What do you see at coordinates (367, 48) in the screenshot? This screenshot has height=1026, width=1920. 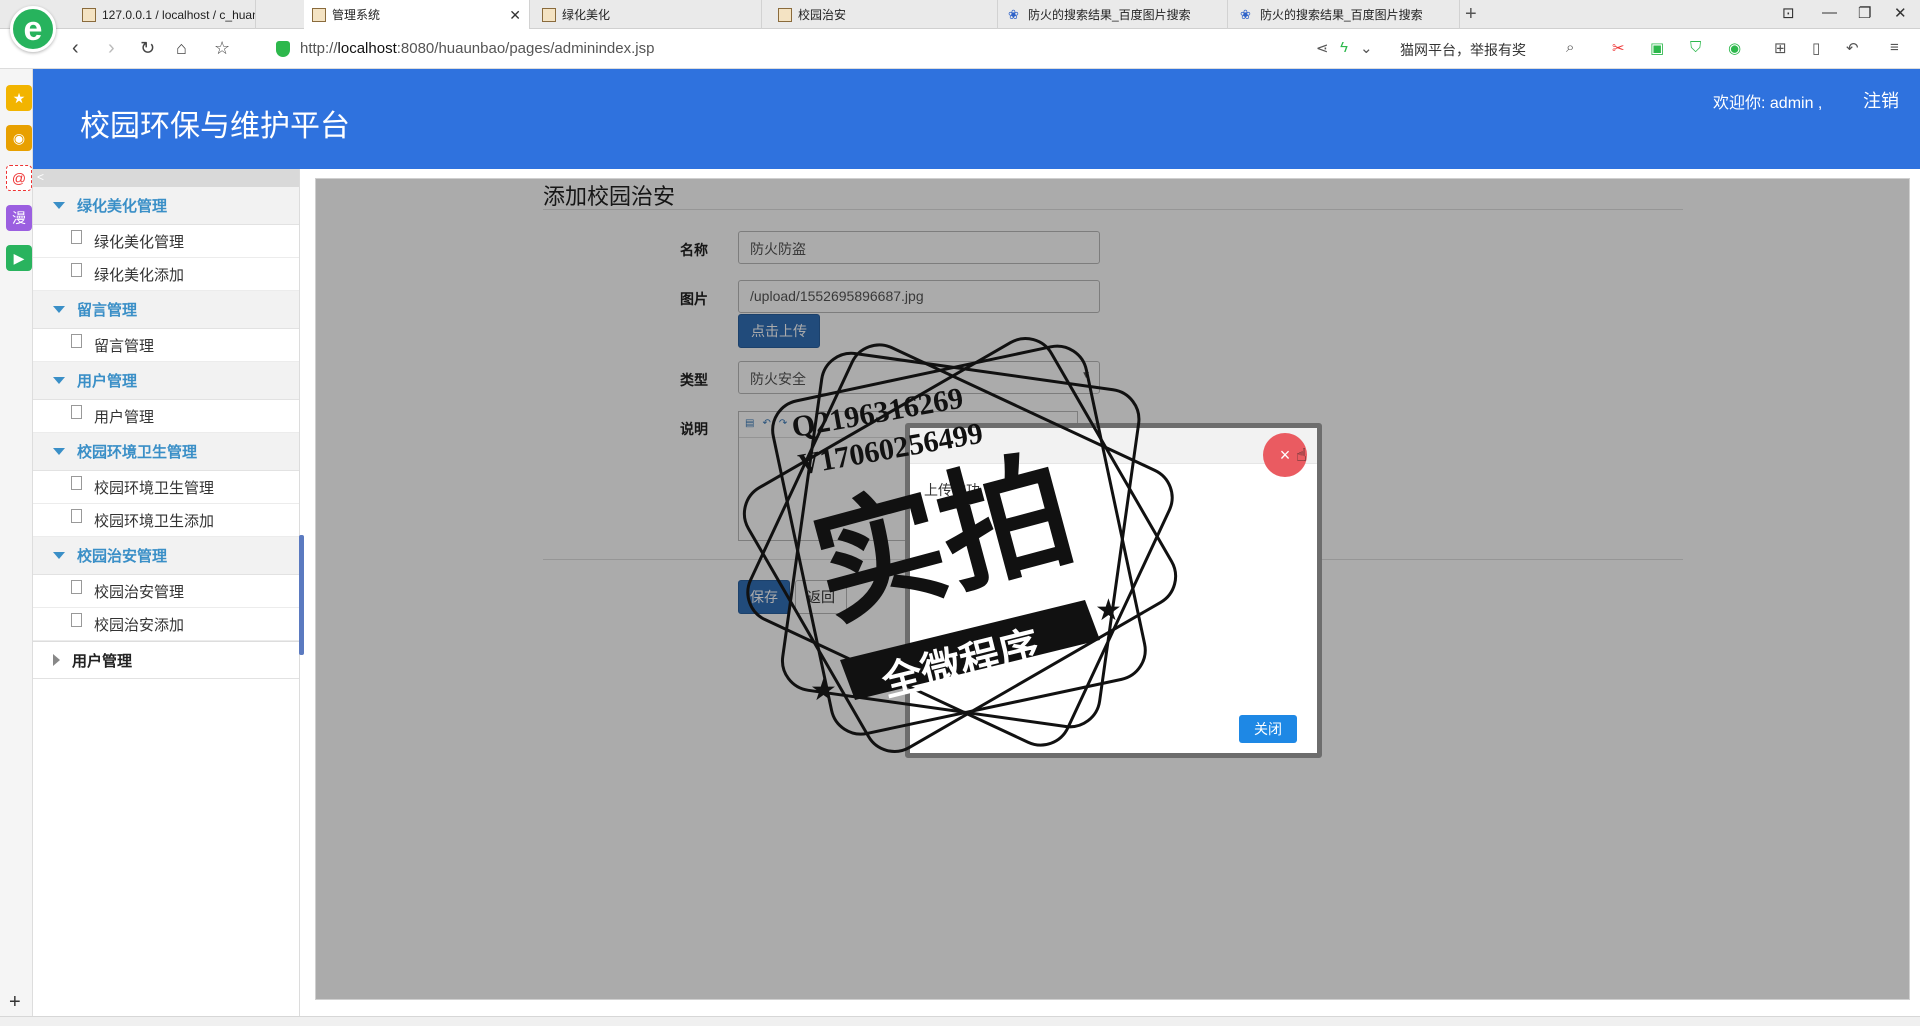 I see `url-host: localhost` at bounding box center [367, 48].